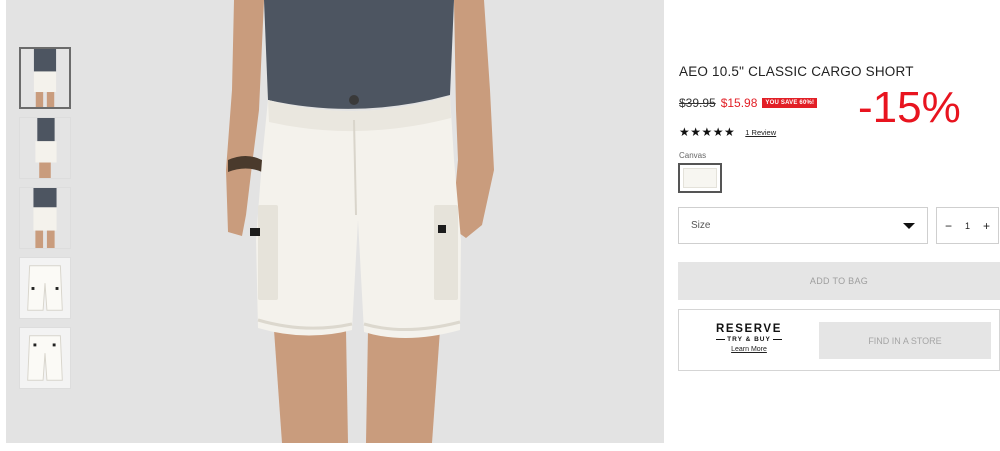 Image resolution: width=1000 pixels, height=451 pixels. What do you see at coordinates (45, 288) in the screenshot?
I see `thumbnail-flat-lay-front` at bounding box center [45, 288].